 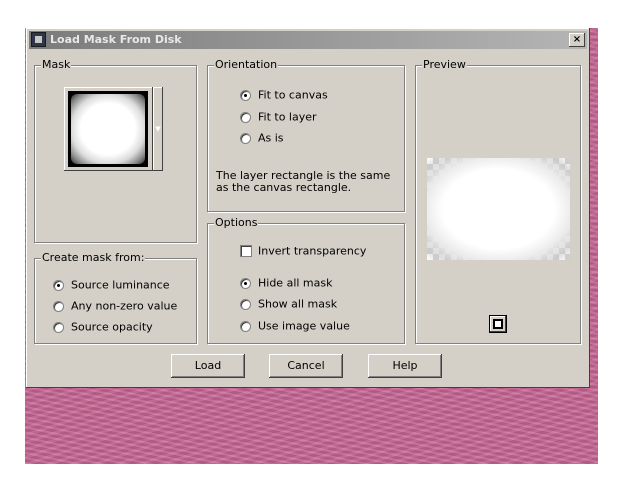 I want to click on mask-image, so click(x=108, y=129).